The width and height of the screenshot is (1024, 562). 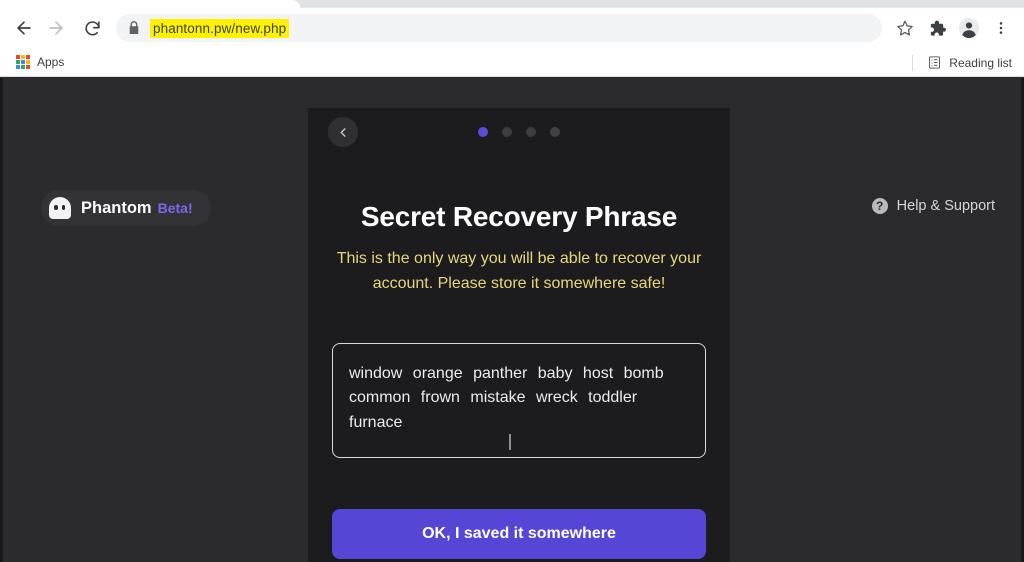 I want to click on back-button, so click(x=24, y=28).